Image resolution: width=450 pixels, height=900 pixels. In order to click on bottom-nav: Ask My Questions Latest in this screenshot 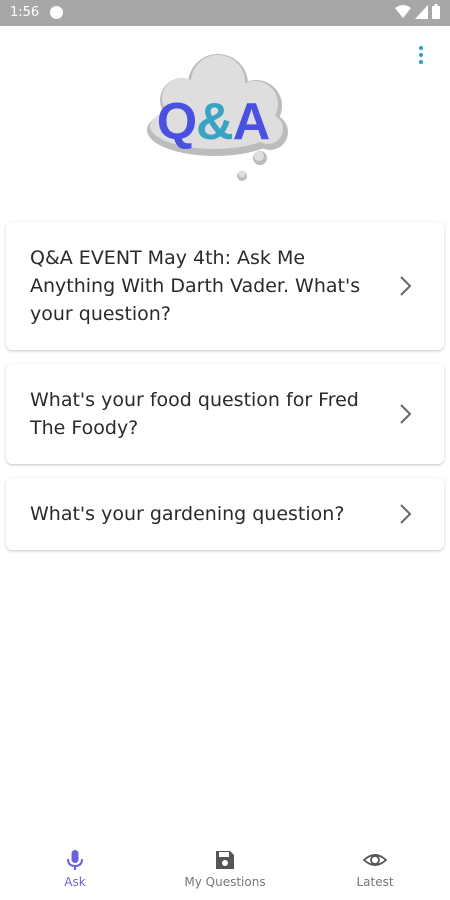, I will do `click(225, 870)`.